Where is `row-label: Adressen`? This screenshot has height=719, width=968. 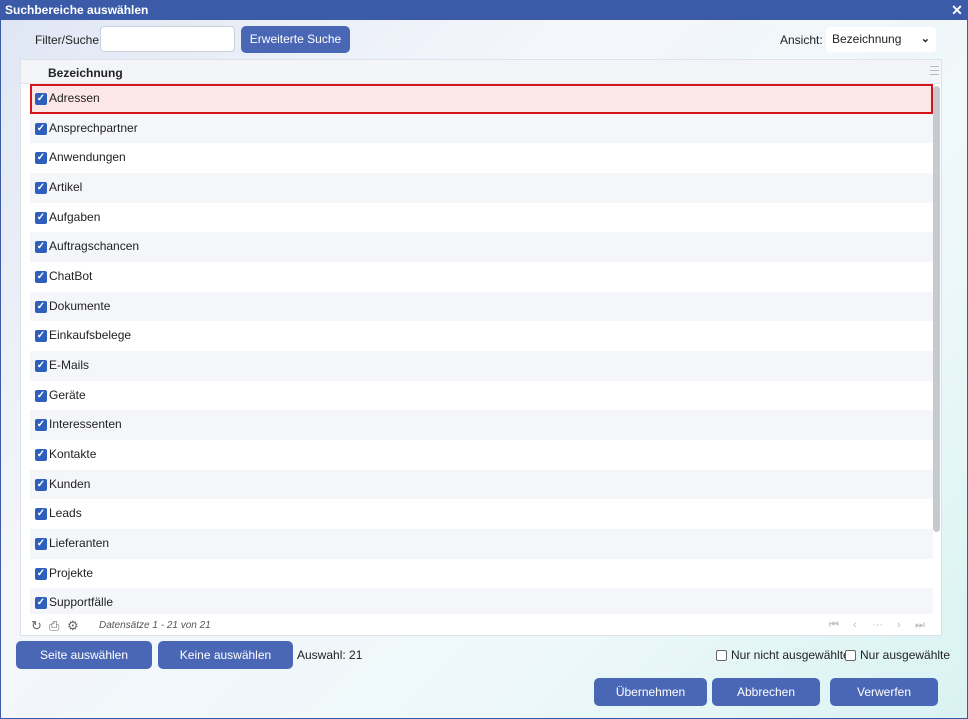
row-label: Adressen is located at coordinates (74, 98).